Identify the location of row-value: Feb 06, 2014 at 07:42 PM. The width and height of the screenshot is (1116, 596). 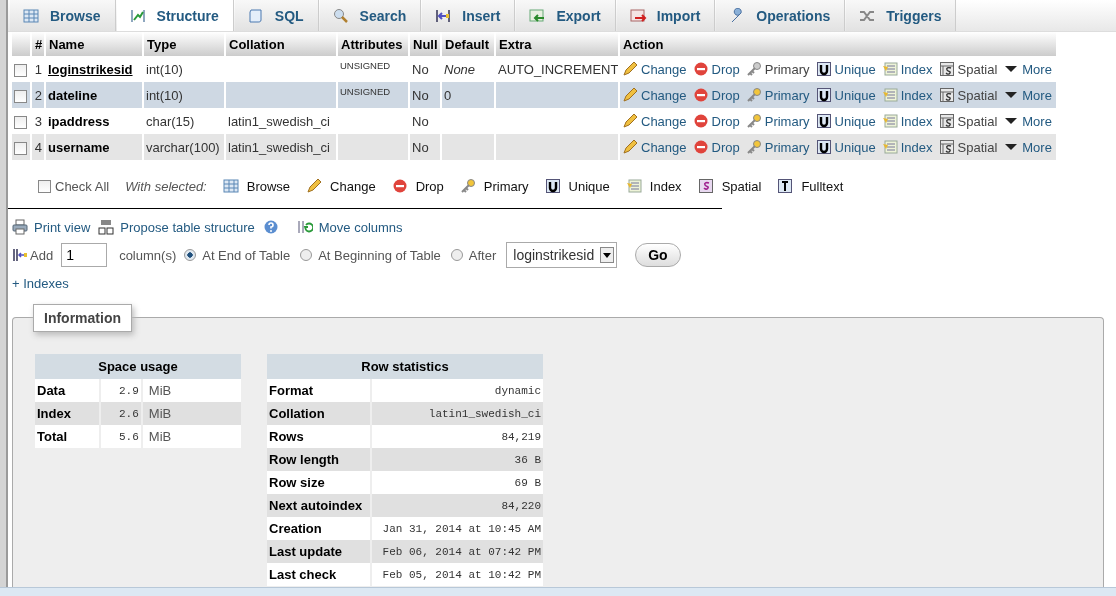
(461, 552).